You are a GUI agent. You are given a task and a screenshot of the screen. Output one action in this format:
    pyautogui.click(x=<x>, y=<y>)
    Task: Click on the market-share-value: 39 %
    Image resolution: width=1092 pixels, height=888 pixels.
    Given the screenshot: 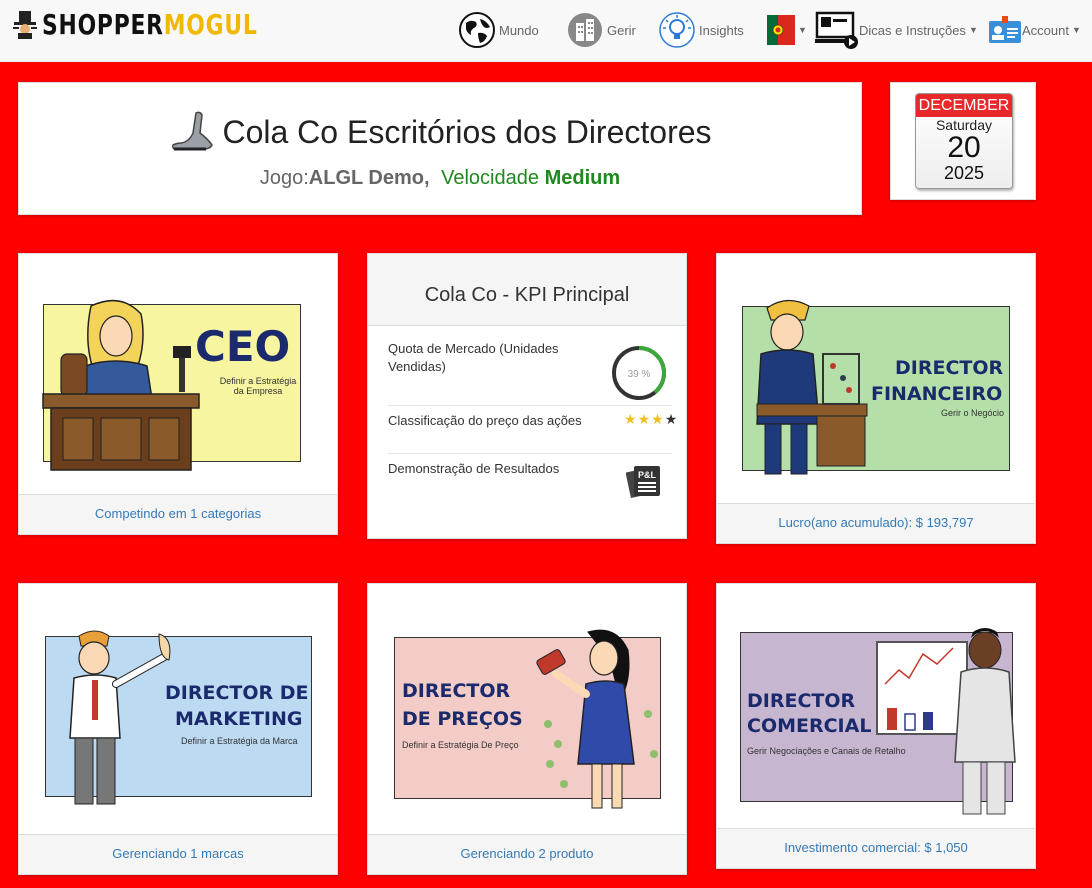 What is the action you would take?
    pyautogui.click(x=639, y=374)
    